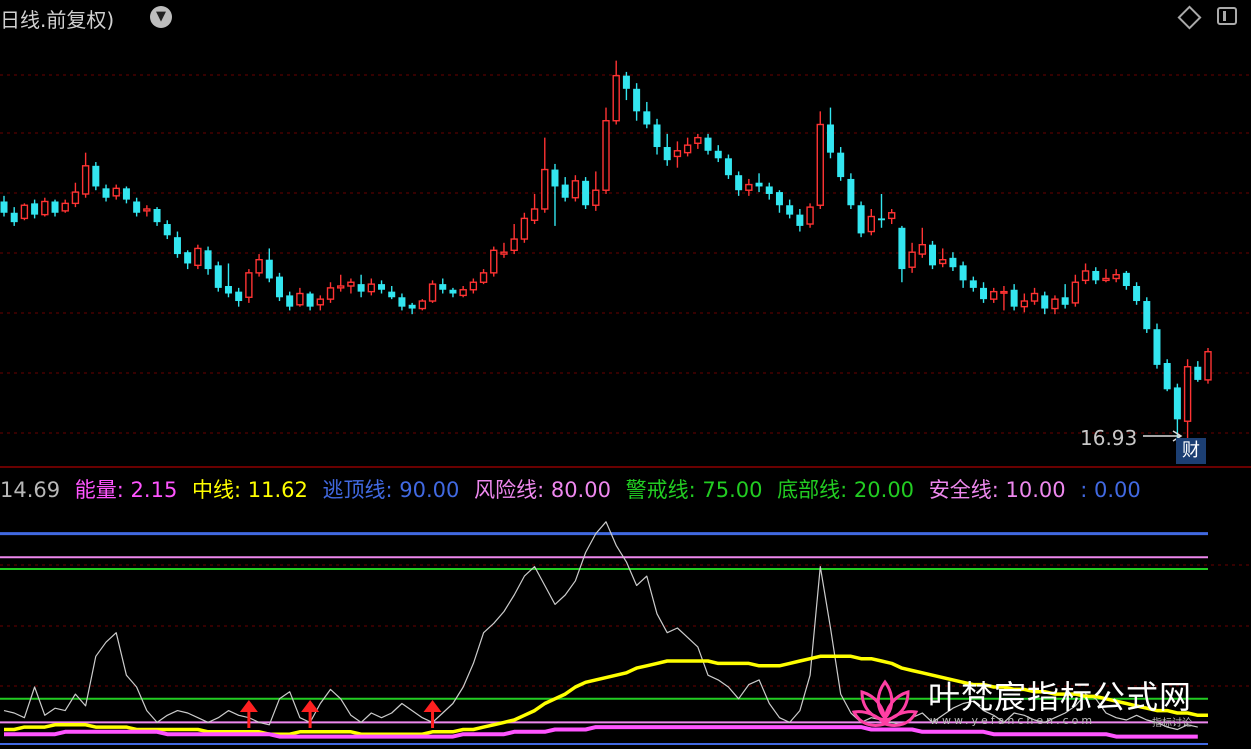 This screenshot has height=749, width=1251. Describe the element at coordinates (1013, 720) in the screenshot. I see `watermark-url: www.yefanchen.com` at that location.